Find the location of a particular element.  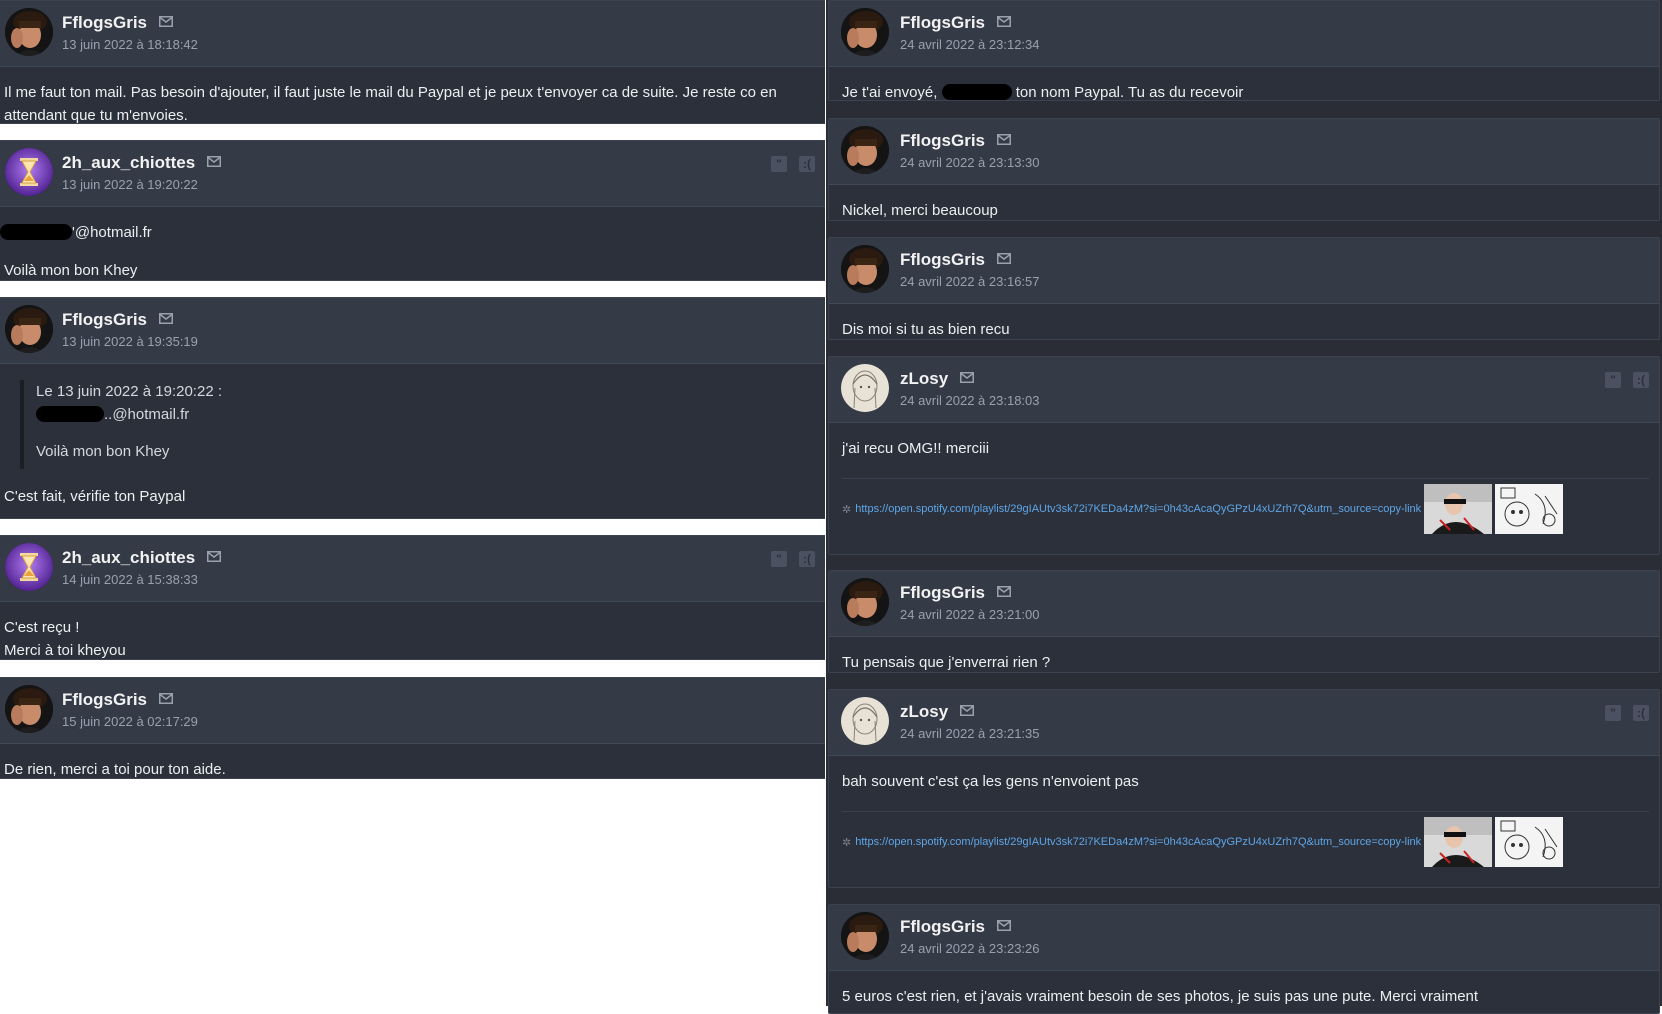

message-text: Nickel, merci beaucoup is located at coordinates (920, 210).